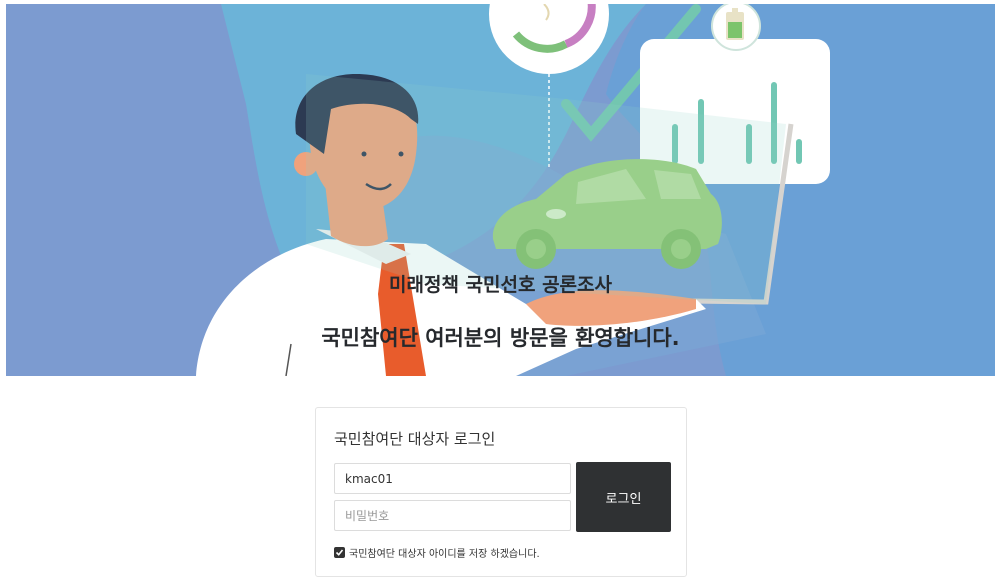 Image resolution: width=995 pixels, height=581 pixels. I want to click on check-icon, so click(339, 552).